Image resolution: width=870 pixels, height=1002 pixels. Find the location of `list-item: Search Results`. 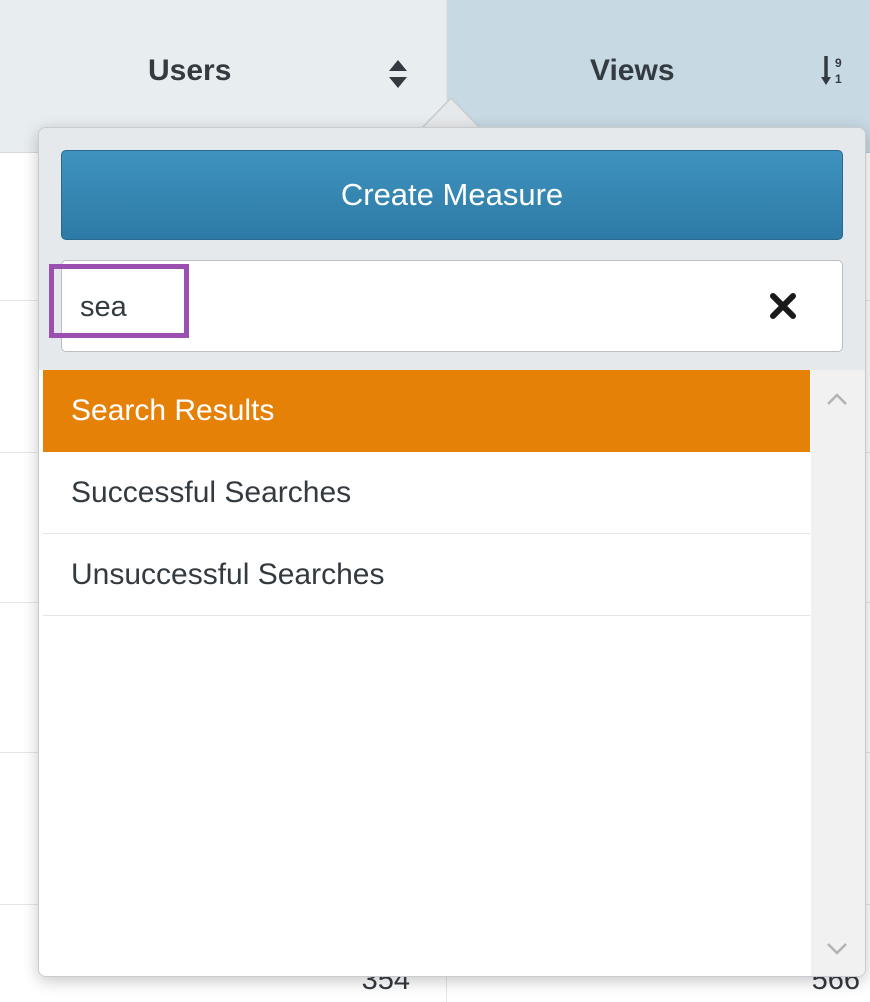

list-item: Search Results is located at coordinates (426, 411).